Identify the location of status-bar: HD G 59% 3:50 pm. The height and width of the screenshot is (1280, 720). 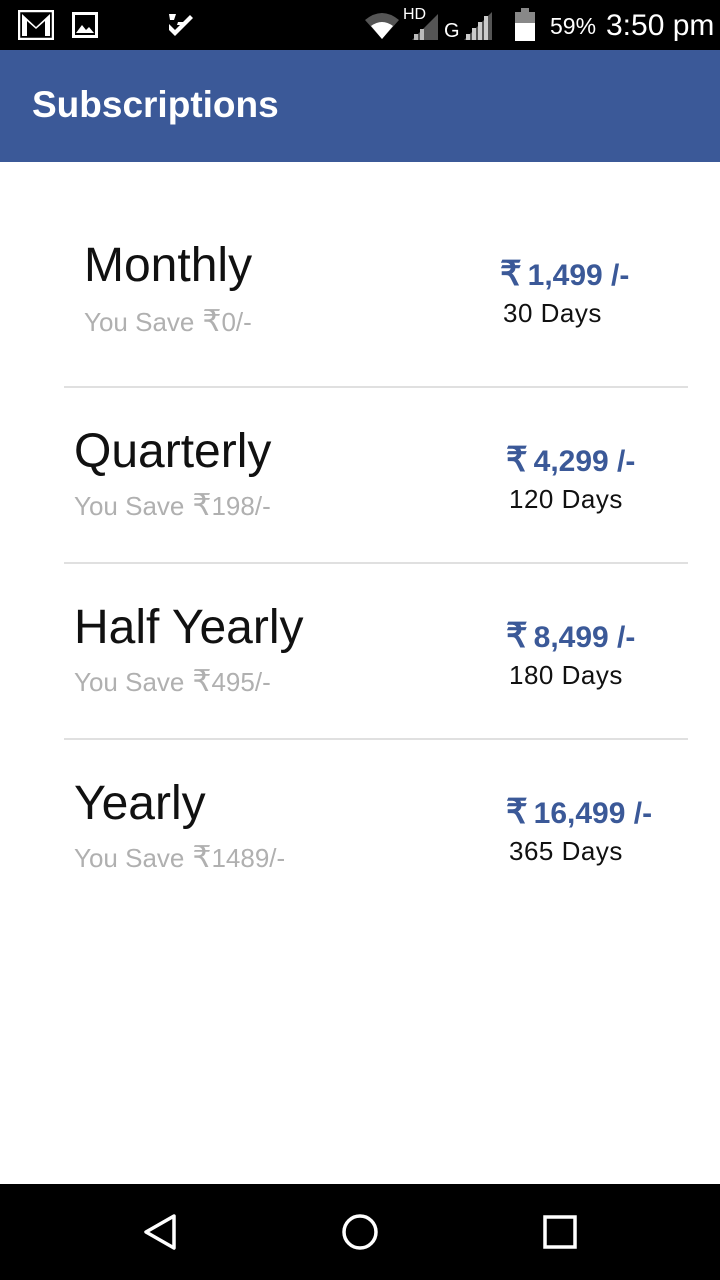
(360, 25).